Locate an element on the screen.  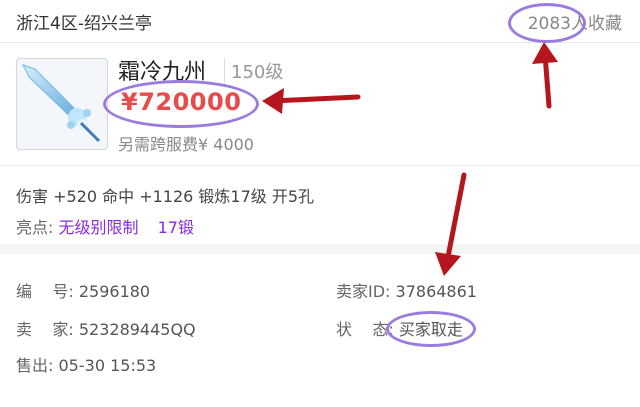
arrow-head-status is located at coordinates (448, 264).